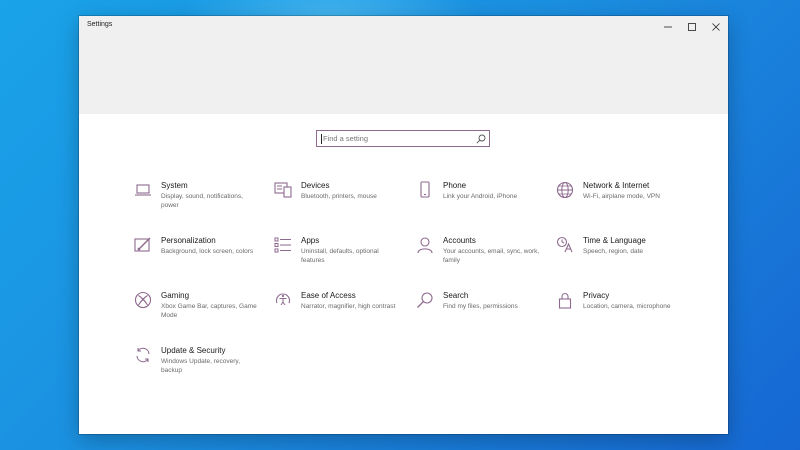  What do you see at coordinates (321, 138) in the screenshot?
I see `text-caret` at bounding box center [321, 138].